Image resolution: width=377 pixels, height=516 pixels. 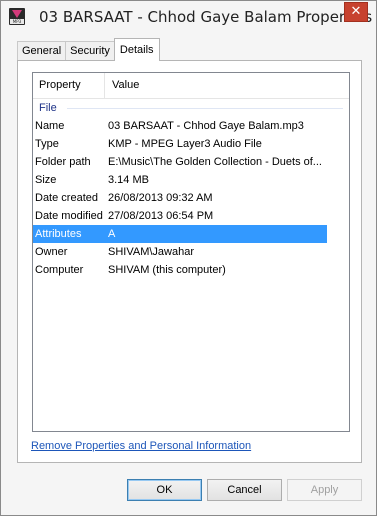 What do you see at coordinates (58, 234) in the screenshot?
I see `property-label: Attributes` at bounding box center [58, 234].